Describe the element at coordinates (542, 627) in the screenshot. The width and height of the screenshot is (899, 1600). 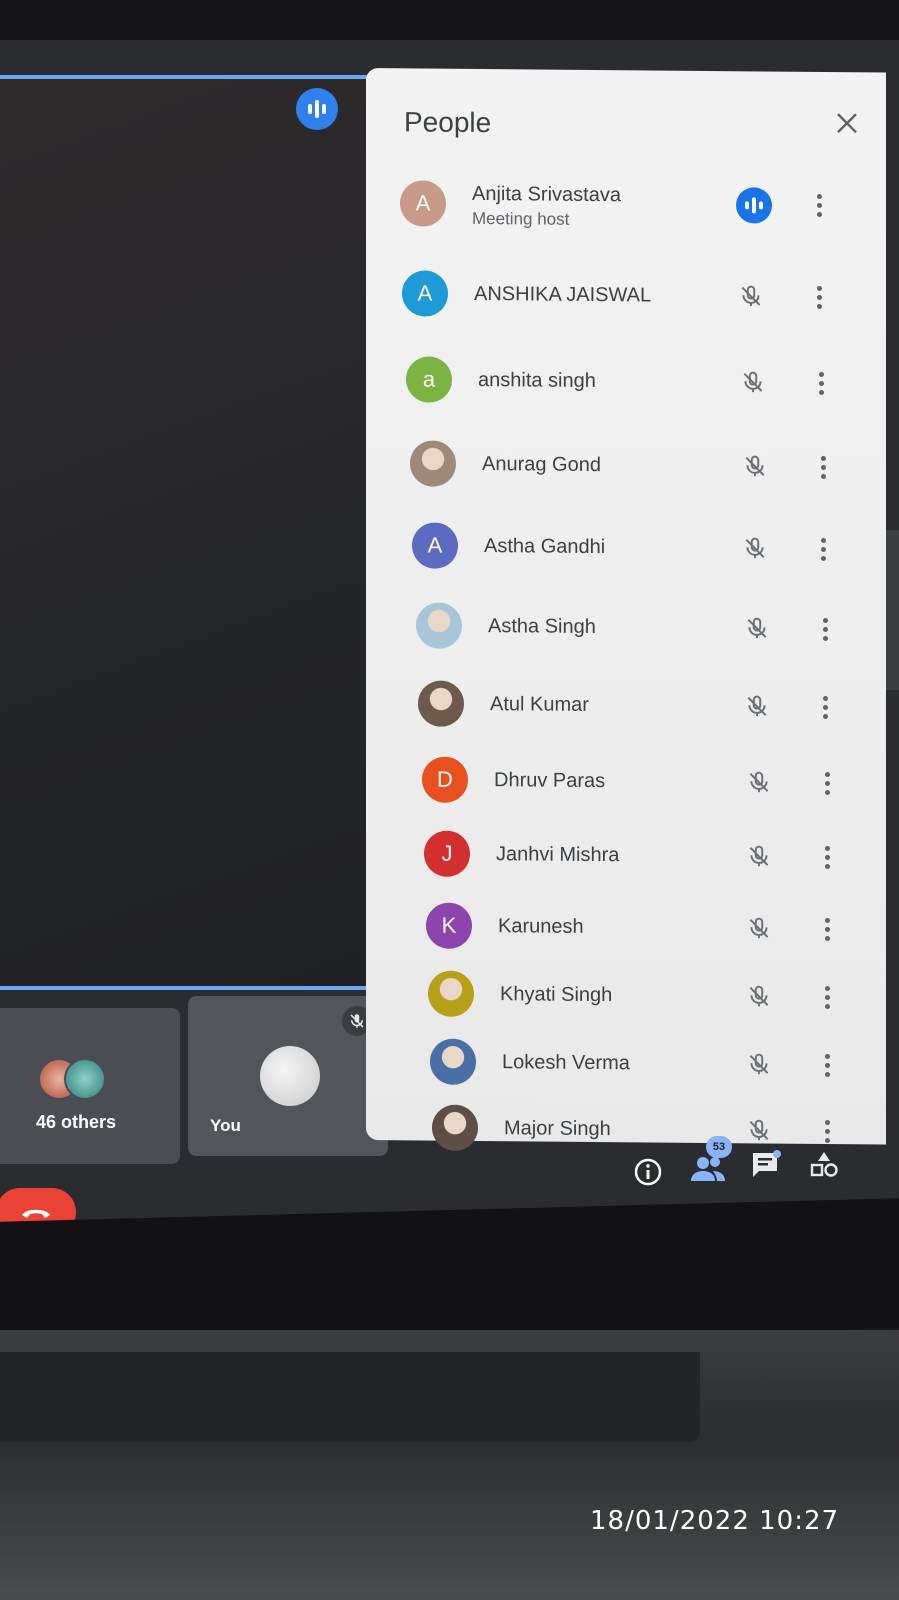
I see `participant-name: Astha Singh` at that location.